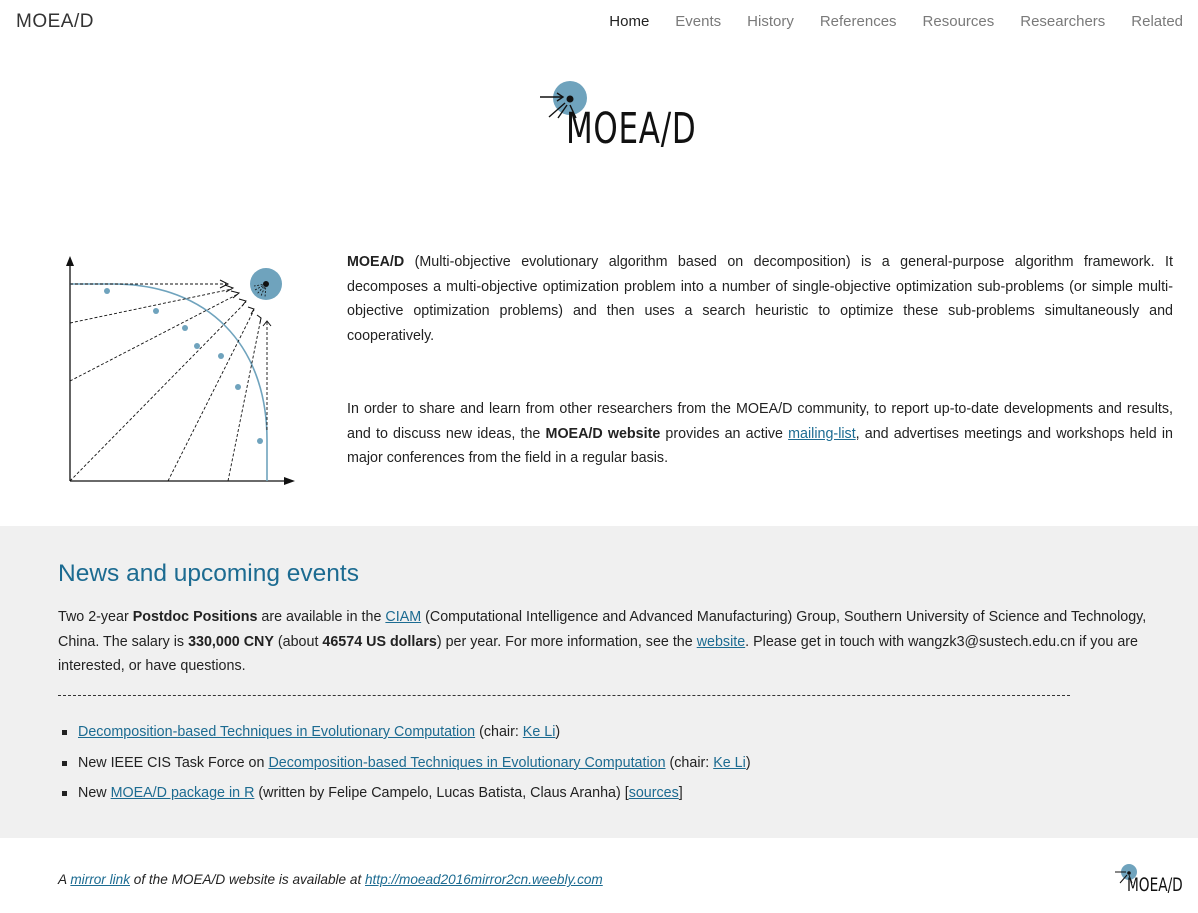  What do you see at coordinates (680, 793) in the screenshot?
I see `list-item-text: ]` at bounding box center [680, 793].